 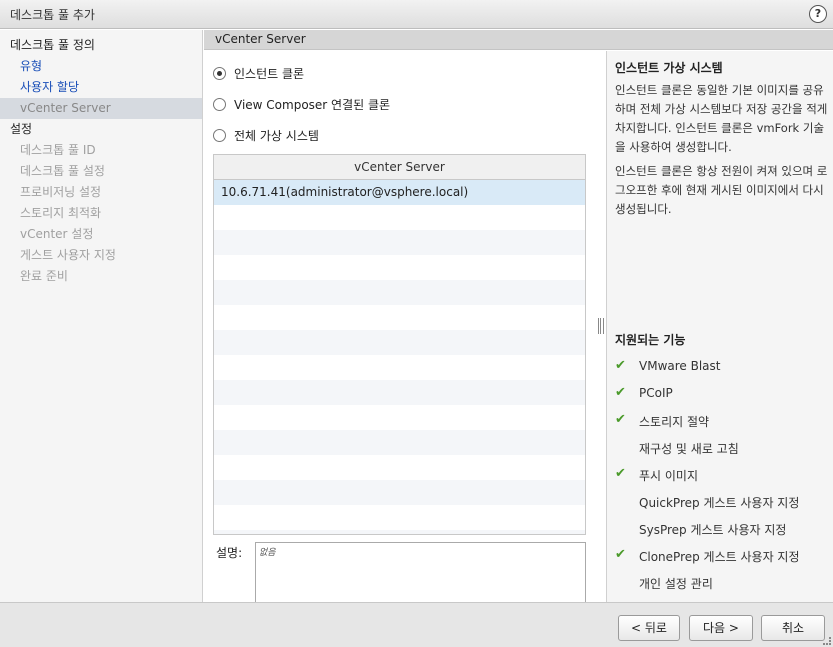 What do you see at coordinates (101, 108) in the screenshot?
I see `sidebar-item-vcenter-server: vCenter Server` at bounding box center [101, 108].